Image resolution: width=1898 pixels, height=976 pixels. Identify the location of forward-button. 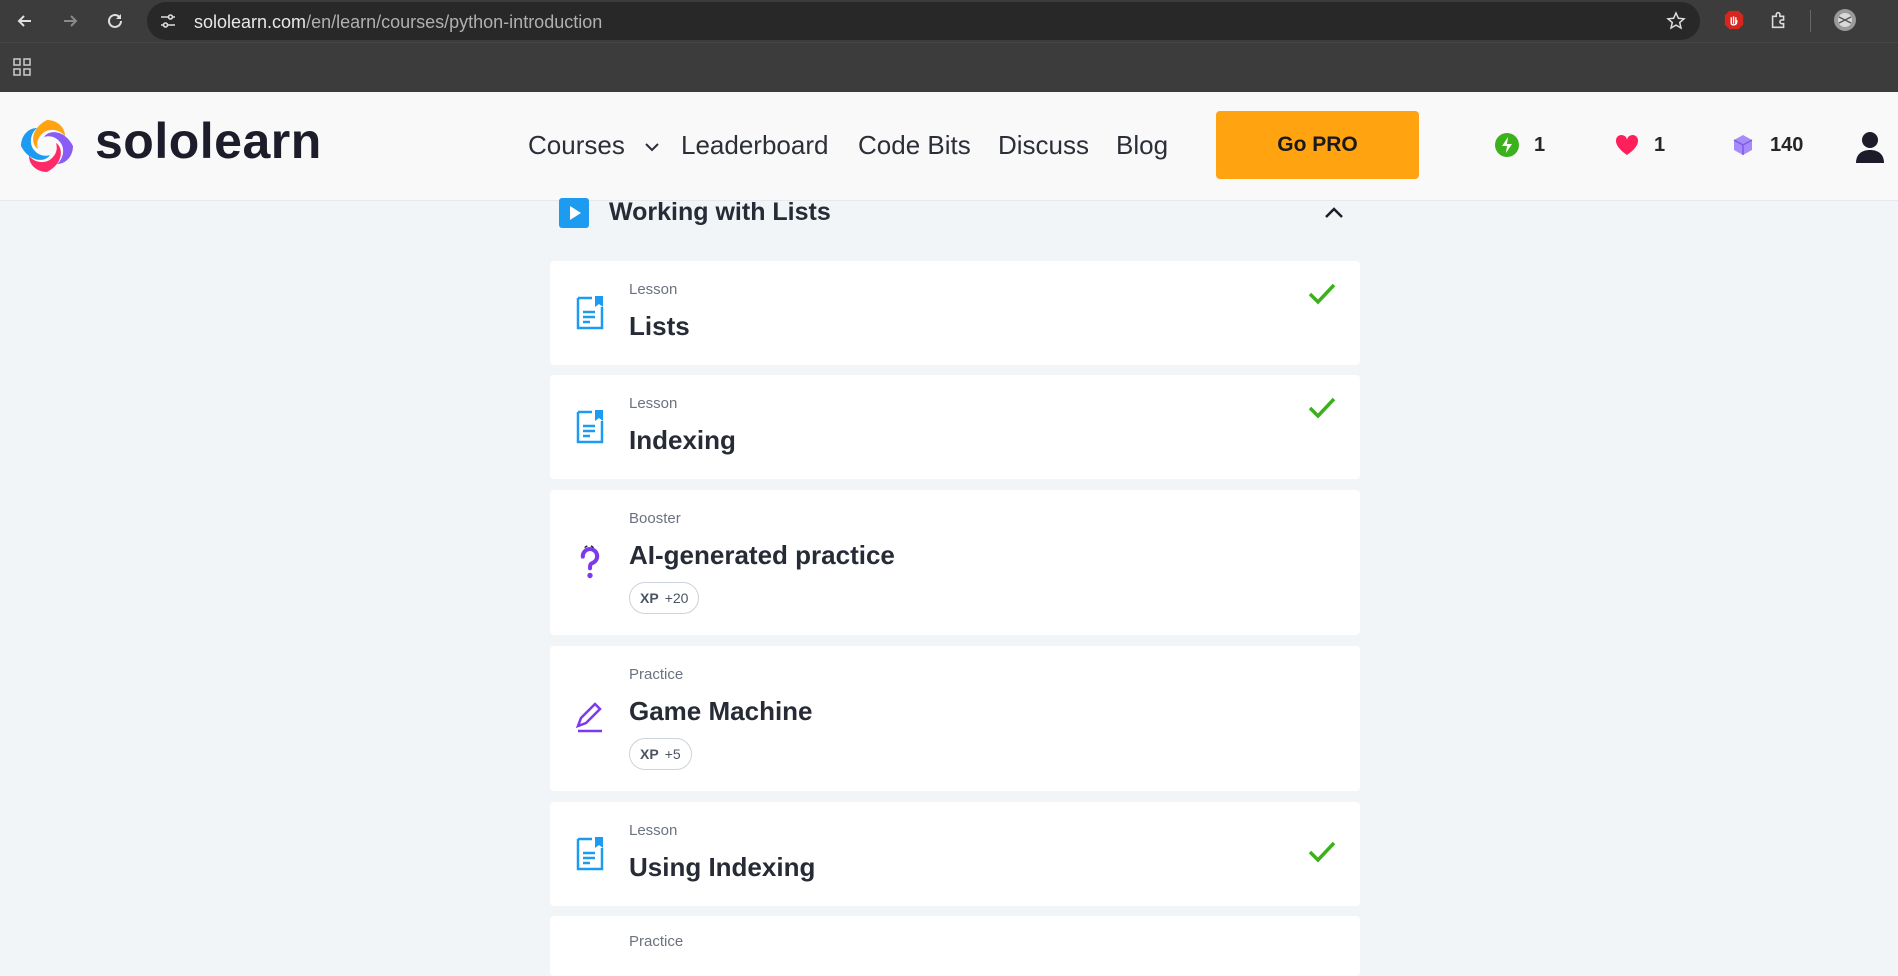
(70, 21).